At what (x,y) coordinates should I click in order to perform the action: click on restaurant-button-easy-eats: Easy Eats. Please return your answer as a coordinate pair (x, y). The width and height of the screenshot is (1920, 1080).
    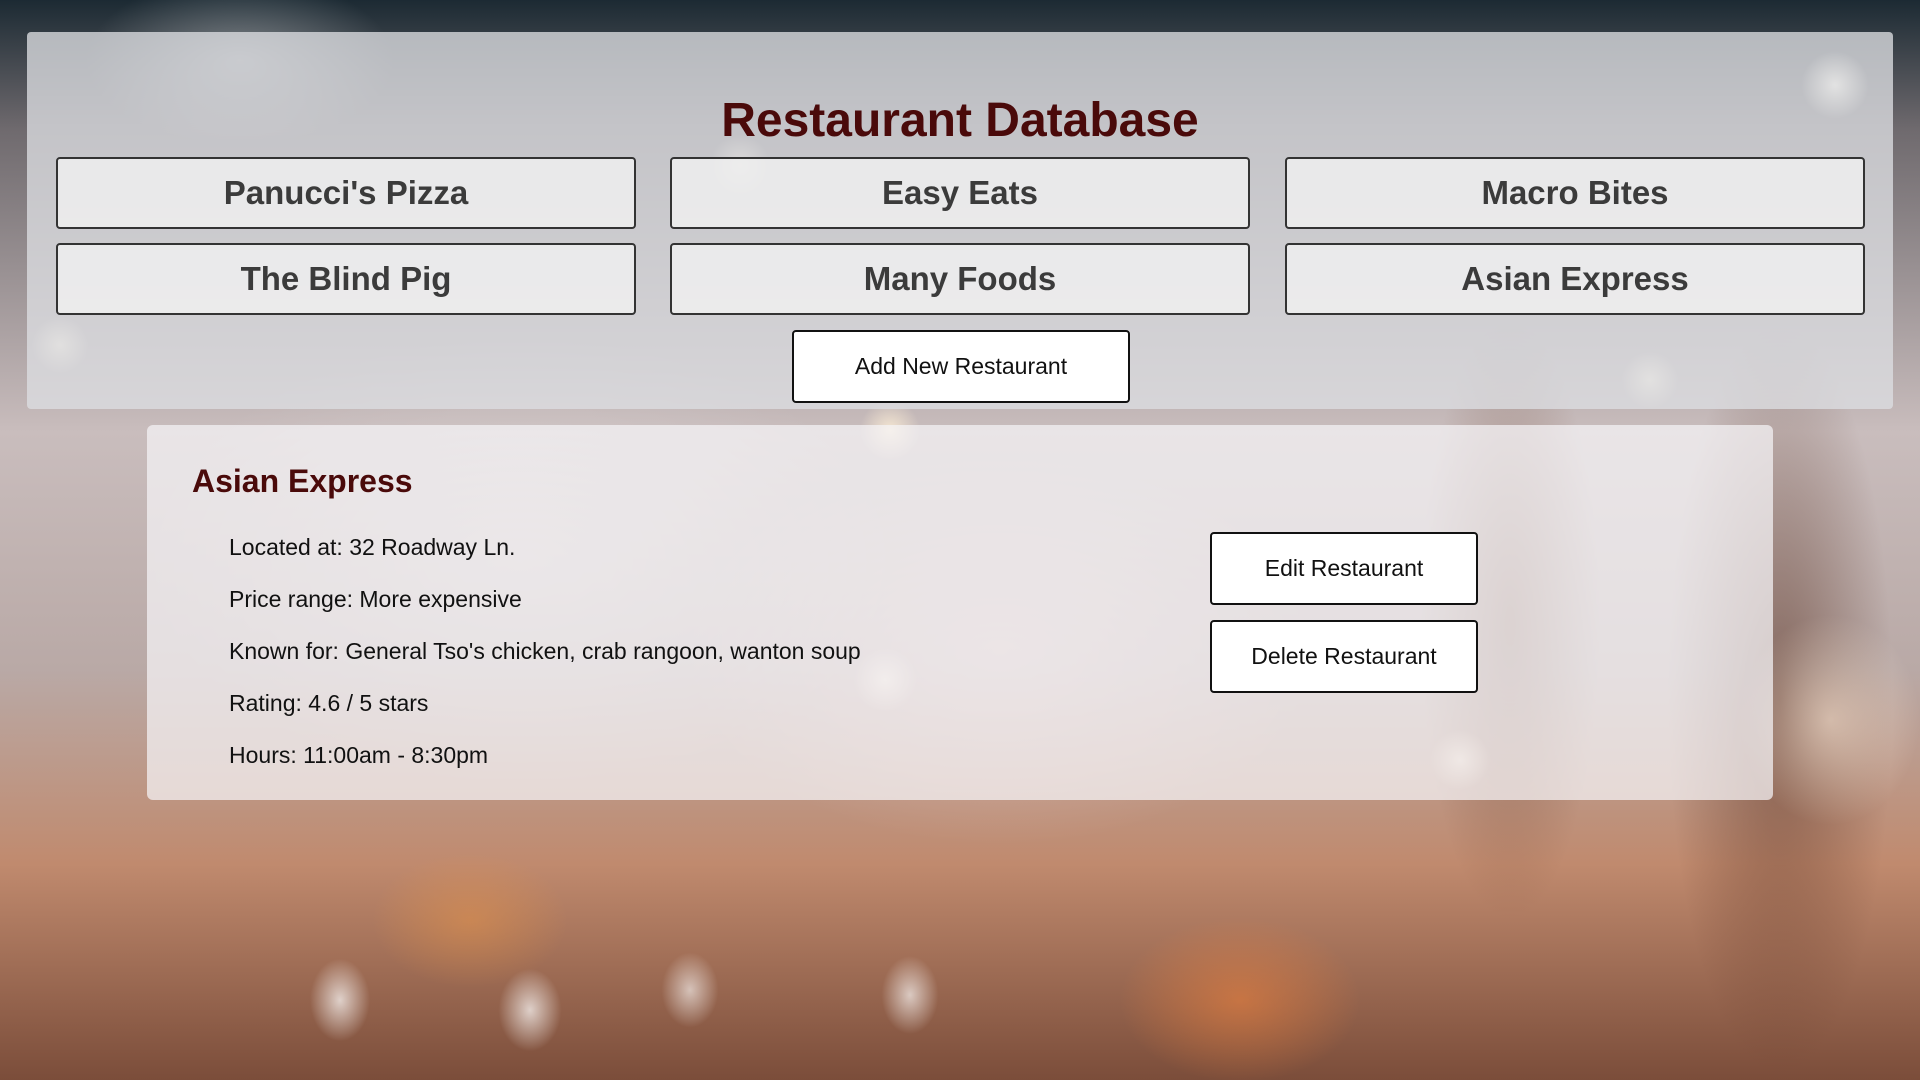
    Looking at the image, I should click on (960, 193).